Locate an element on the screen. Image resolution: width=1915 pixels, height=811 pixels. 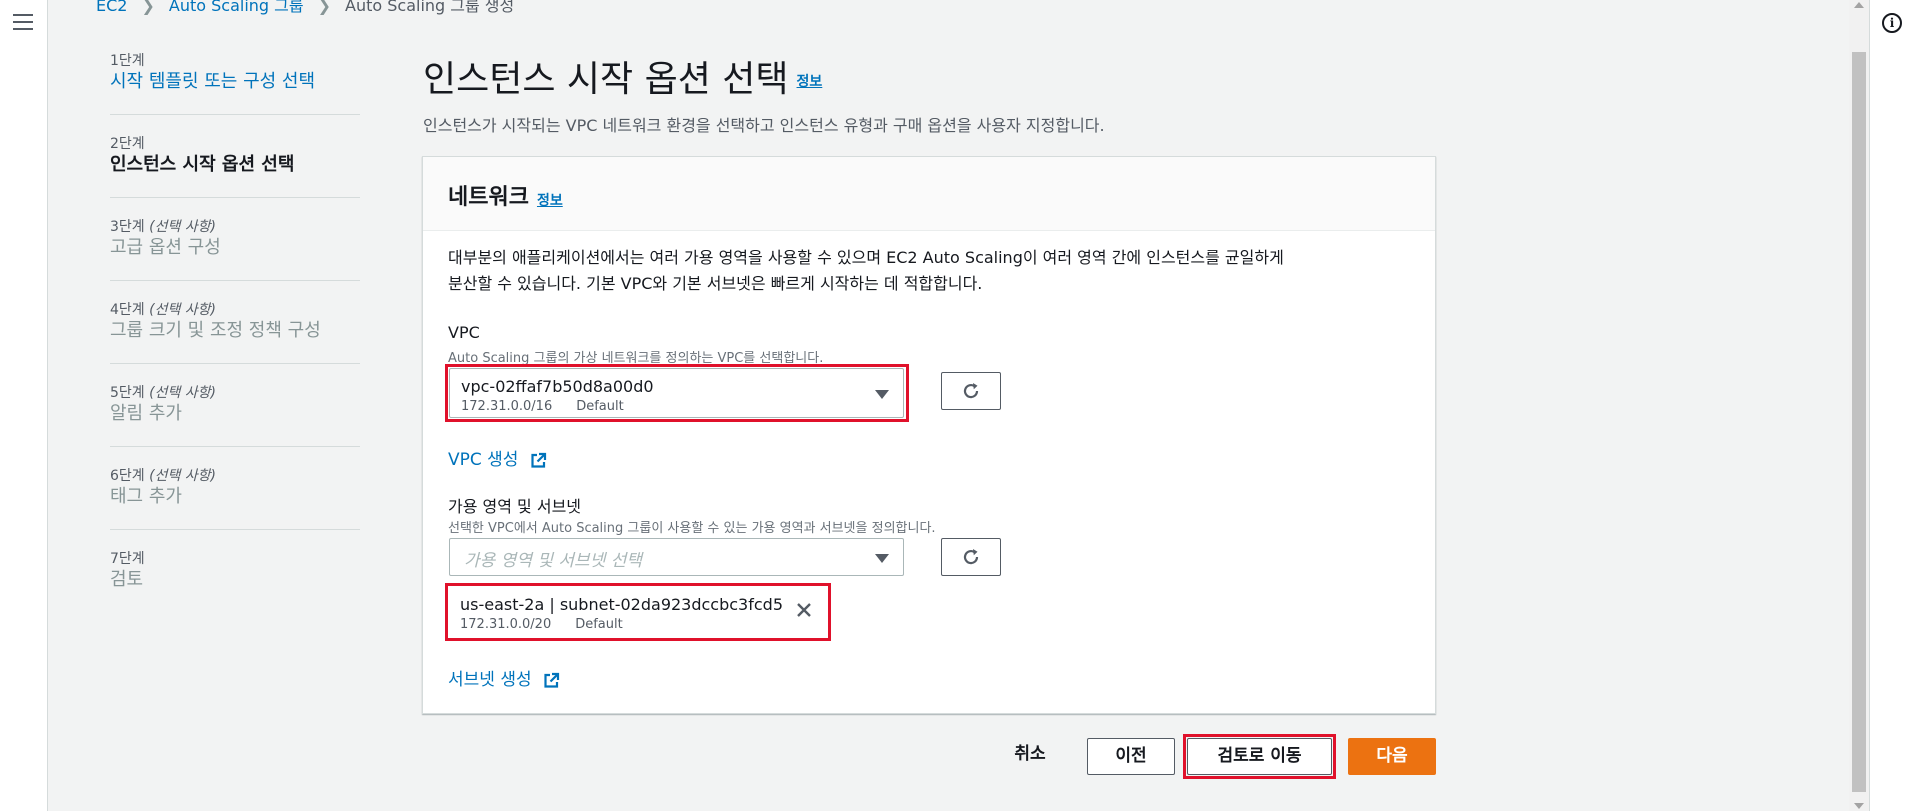
create-subnet-link: 서브넷 생성 is located at coordinates (504, 677).